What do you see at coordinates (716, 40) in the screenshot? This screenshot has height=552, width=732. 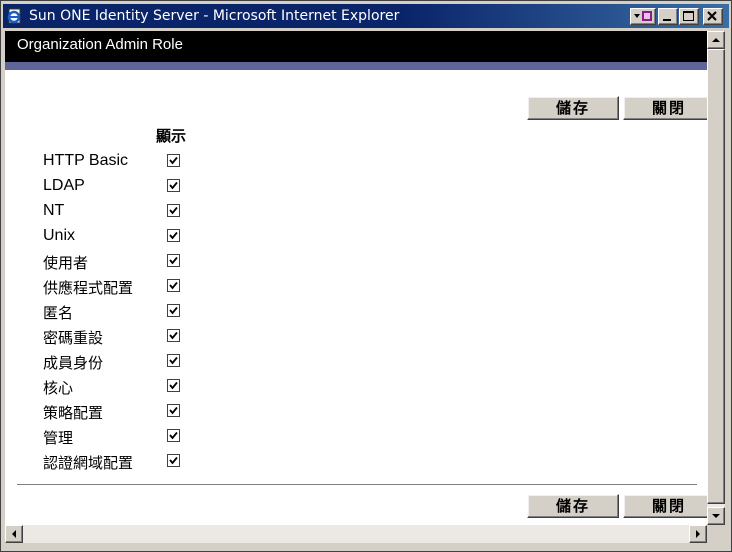 I see `scroll-up-button` at bounding box center [716, 40].